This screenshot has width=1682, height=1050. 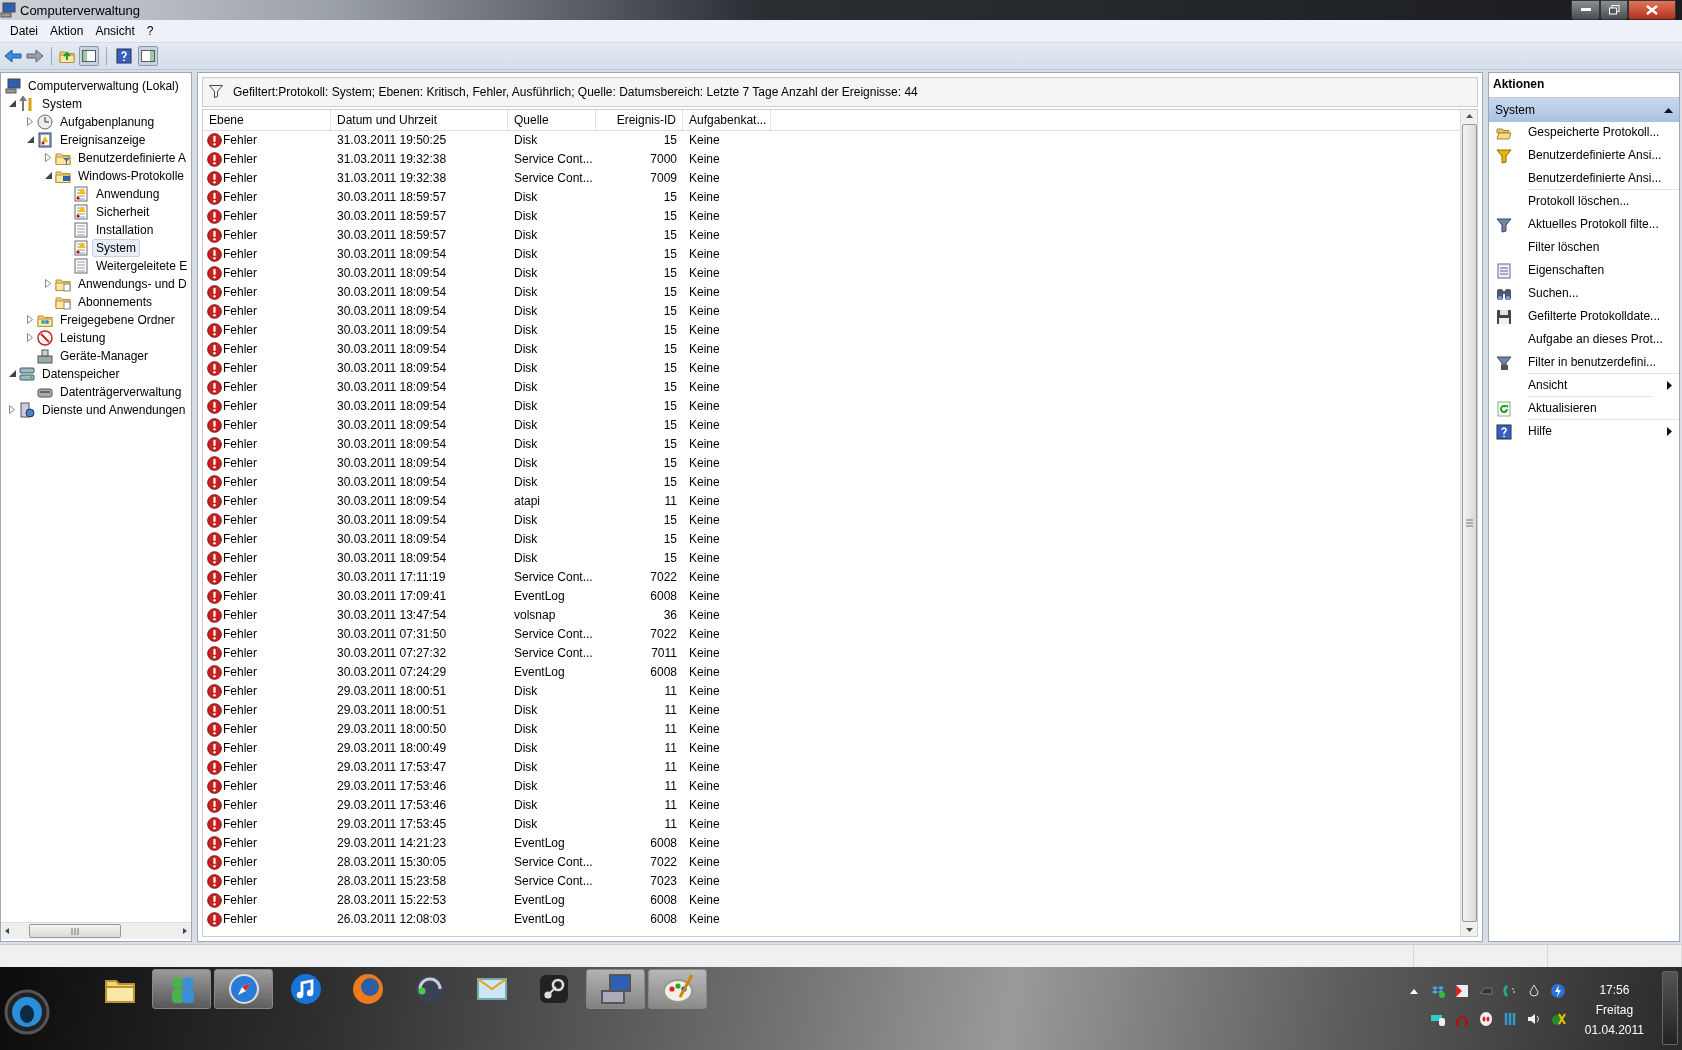 I want to click on tree-item: Weitergeleitete E, so click(x=141, y=265).